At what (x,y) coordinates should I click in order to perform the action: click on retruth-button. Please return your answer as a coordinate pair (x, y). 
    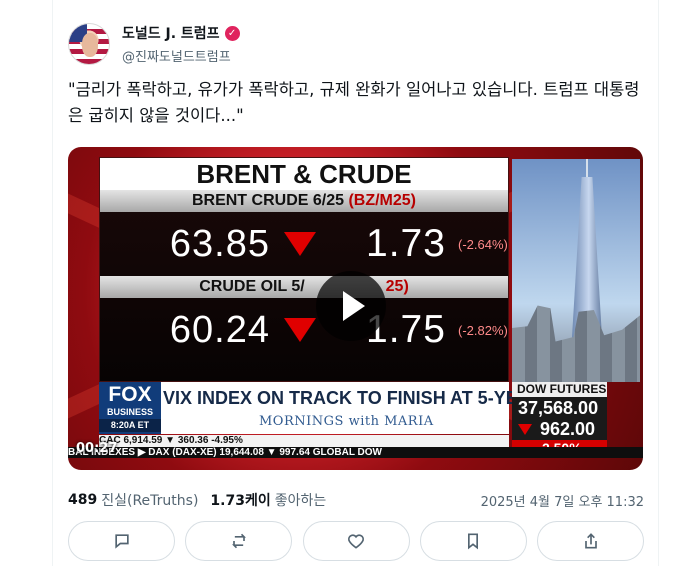
    Looking at the image, I should click on (239, 541).